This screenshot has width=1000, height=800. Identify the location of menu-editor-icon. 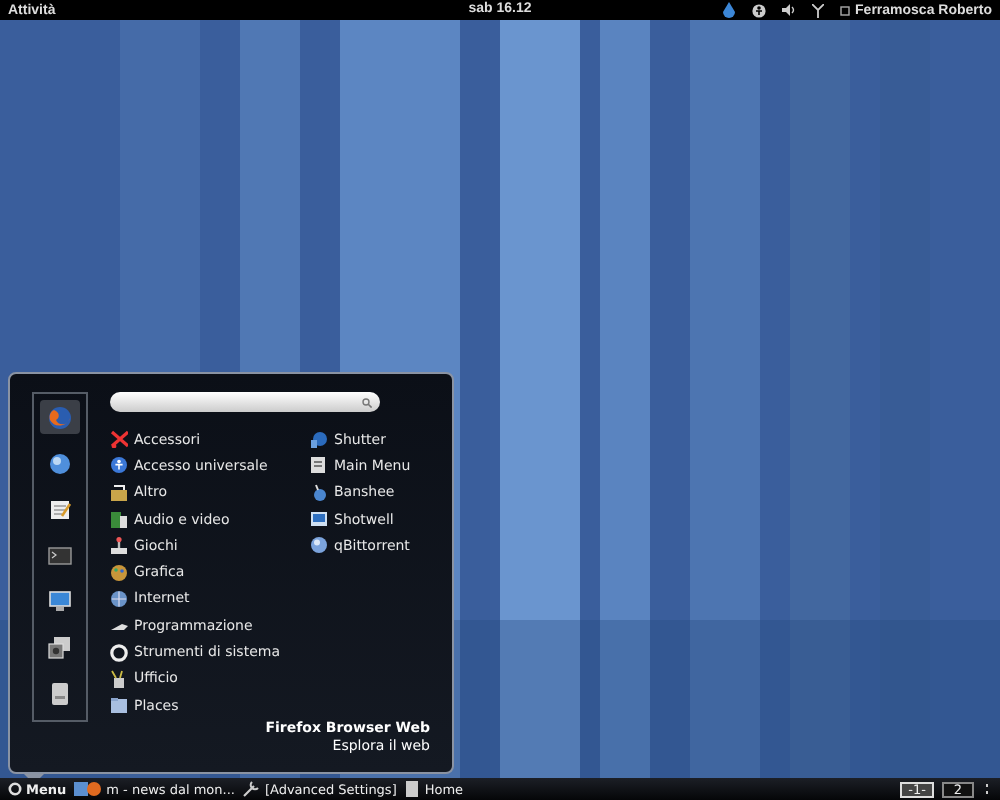
(319, 465).